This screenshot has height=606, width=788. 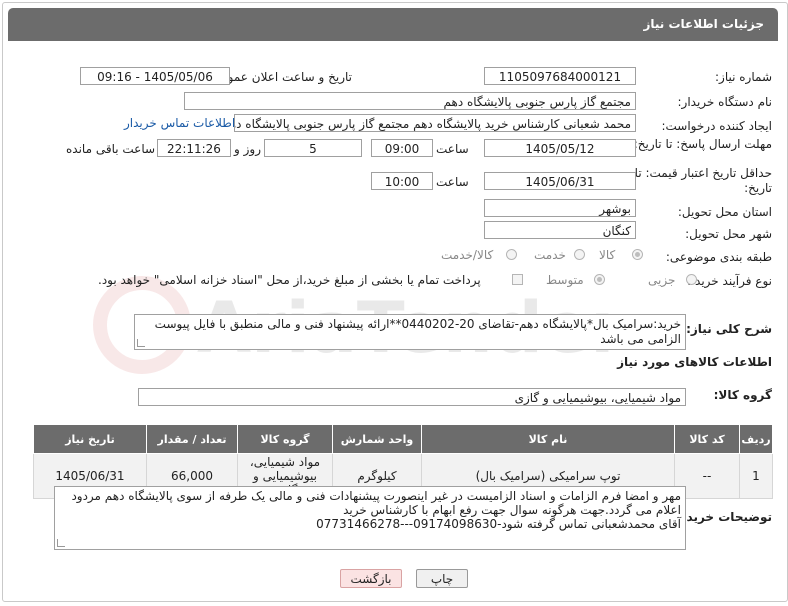 What do you see at coordinates (247, 149) in the screenshot?
I see `days-label: روز و` at bounding box center [247, 149].